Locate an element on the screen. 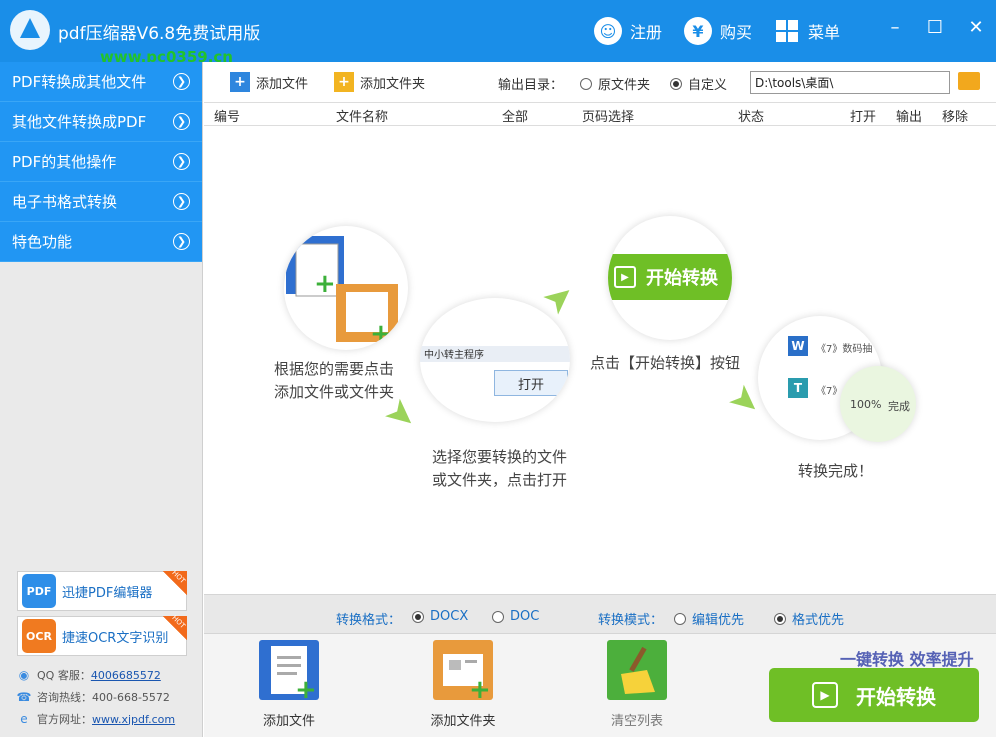 This screenshot has height=737, width=996. qq-contact: ◉ QQ 客服： 4006685572 is located at coordinates (89, 675).